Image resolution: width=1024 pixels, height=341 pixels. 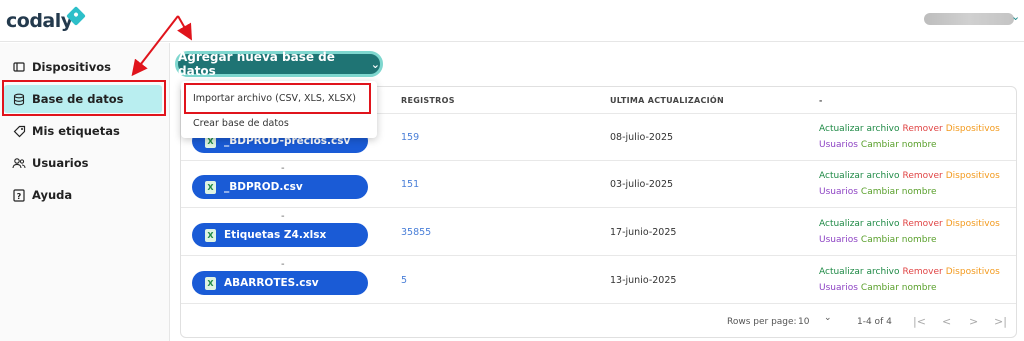 I want to click on logo: codaly, so click(x=46, y=21).